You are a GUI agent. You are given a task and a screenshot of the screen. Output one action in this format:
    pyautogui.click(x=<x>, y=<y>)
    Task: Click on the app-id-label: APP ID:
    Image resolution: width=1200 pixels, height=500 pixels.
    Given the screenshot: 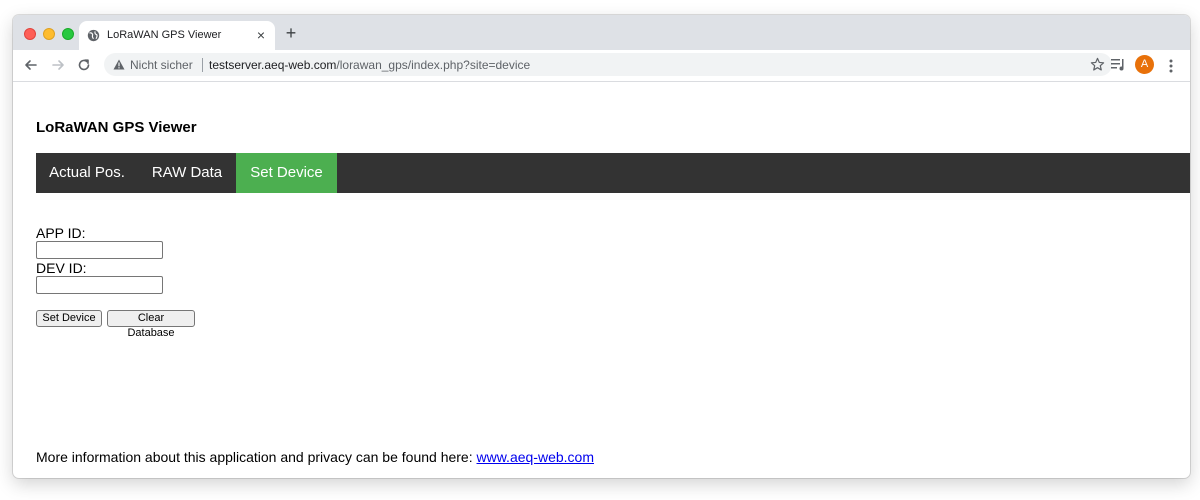 What is the action you would take?
    pyautogui.click(x=61, y=233)
    